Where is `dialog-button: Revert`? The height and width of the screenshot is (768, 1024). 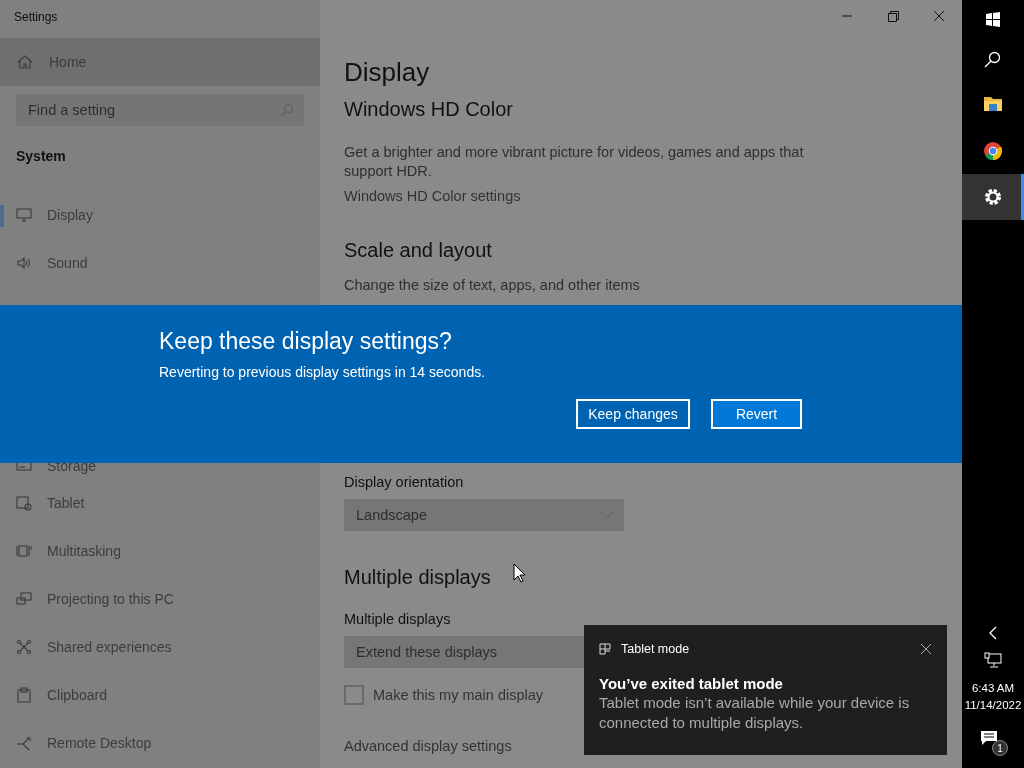
dialog-button: Revert is located at coordinates (756, 414).